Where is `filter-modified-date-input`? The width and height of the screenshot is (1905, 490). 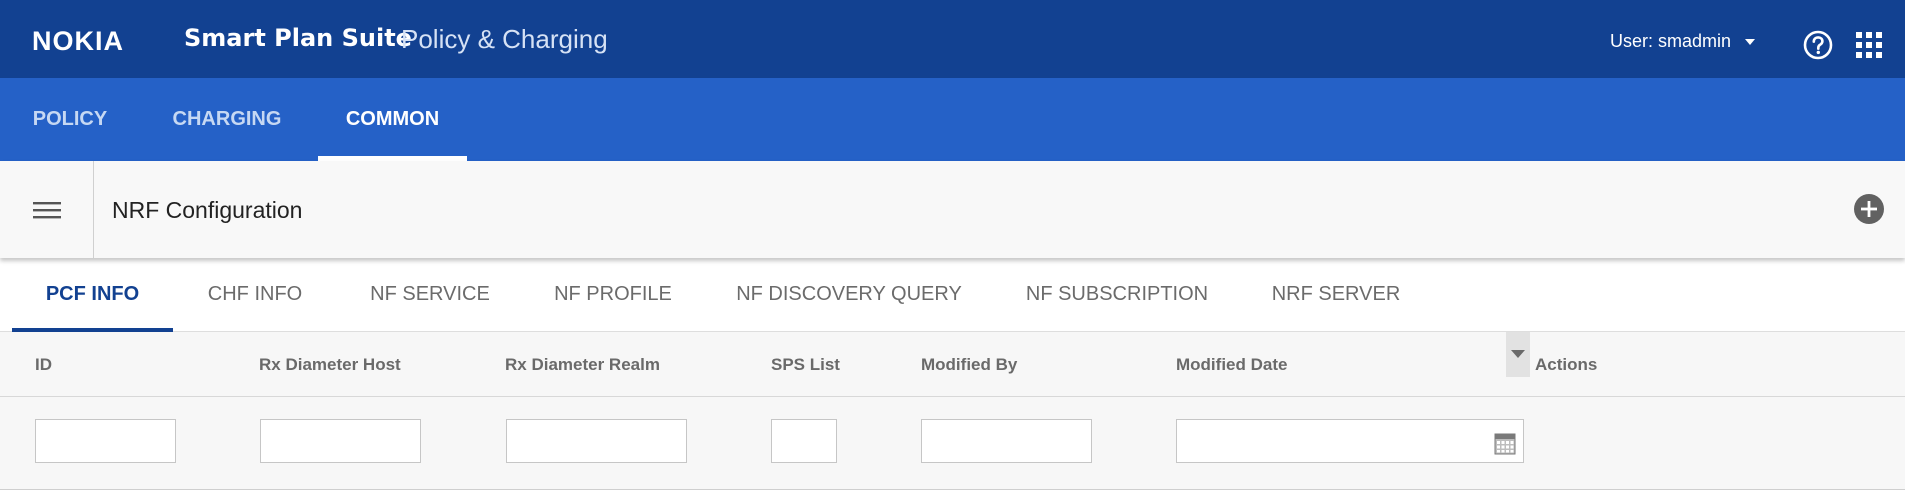 filter-modified-date-input is located at coordinates (1350, 441).